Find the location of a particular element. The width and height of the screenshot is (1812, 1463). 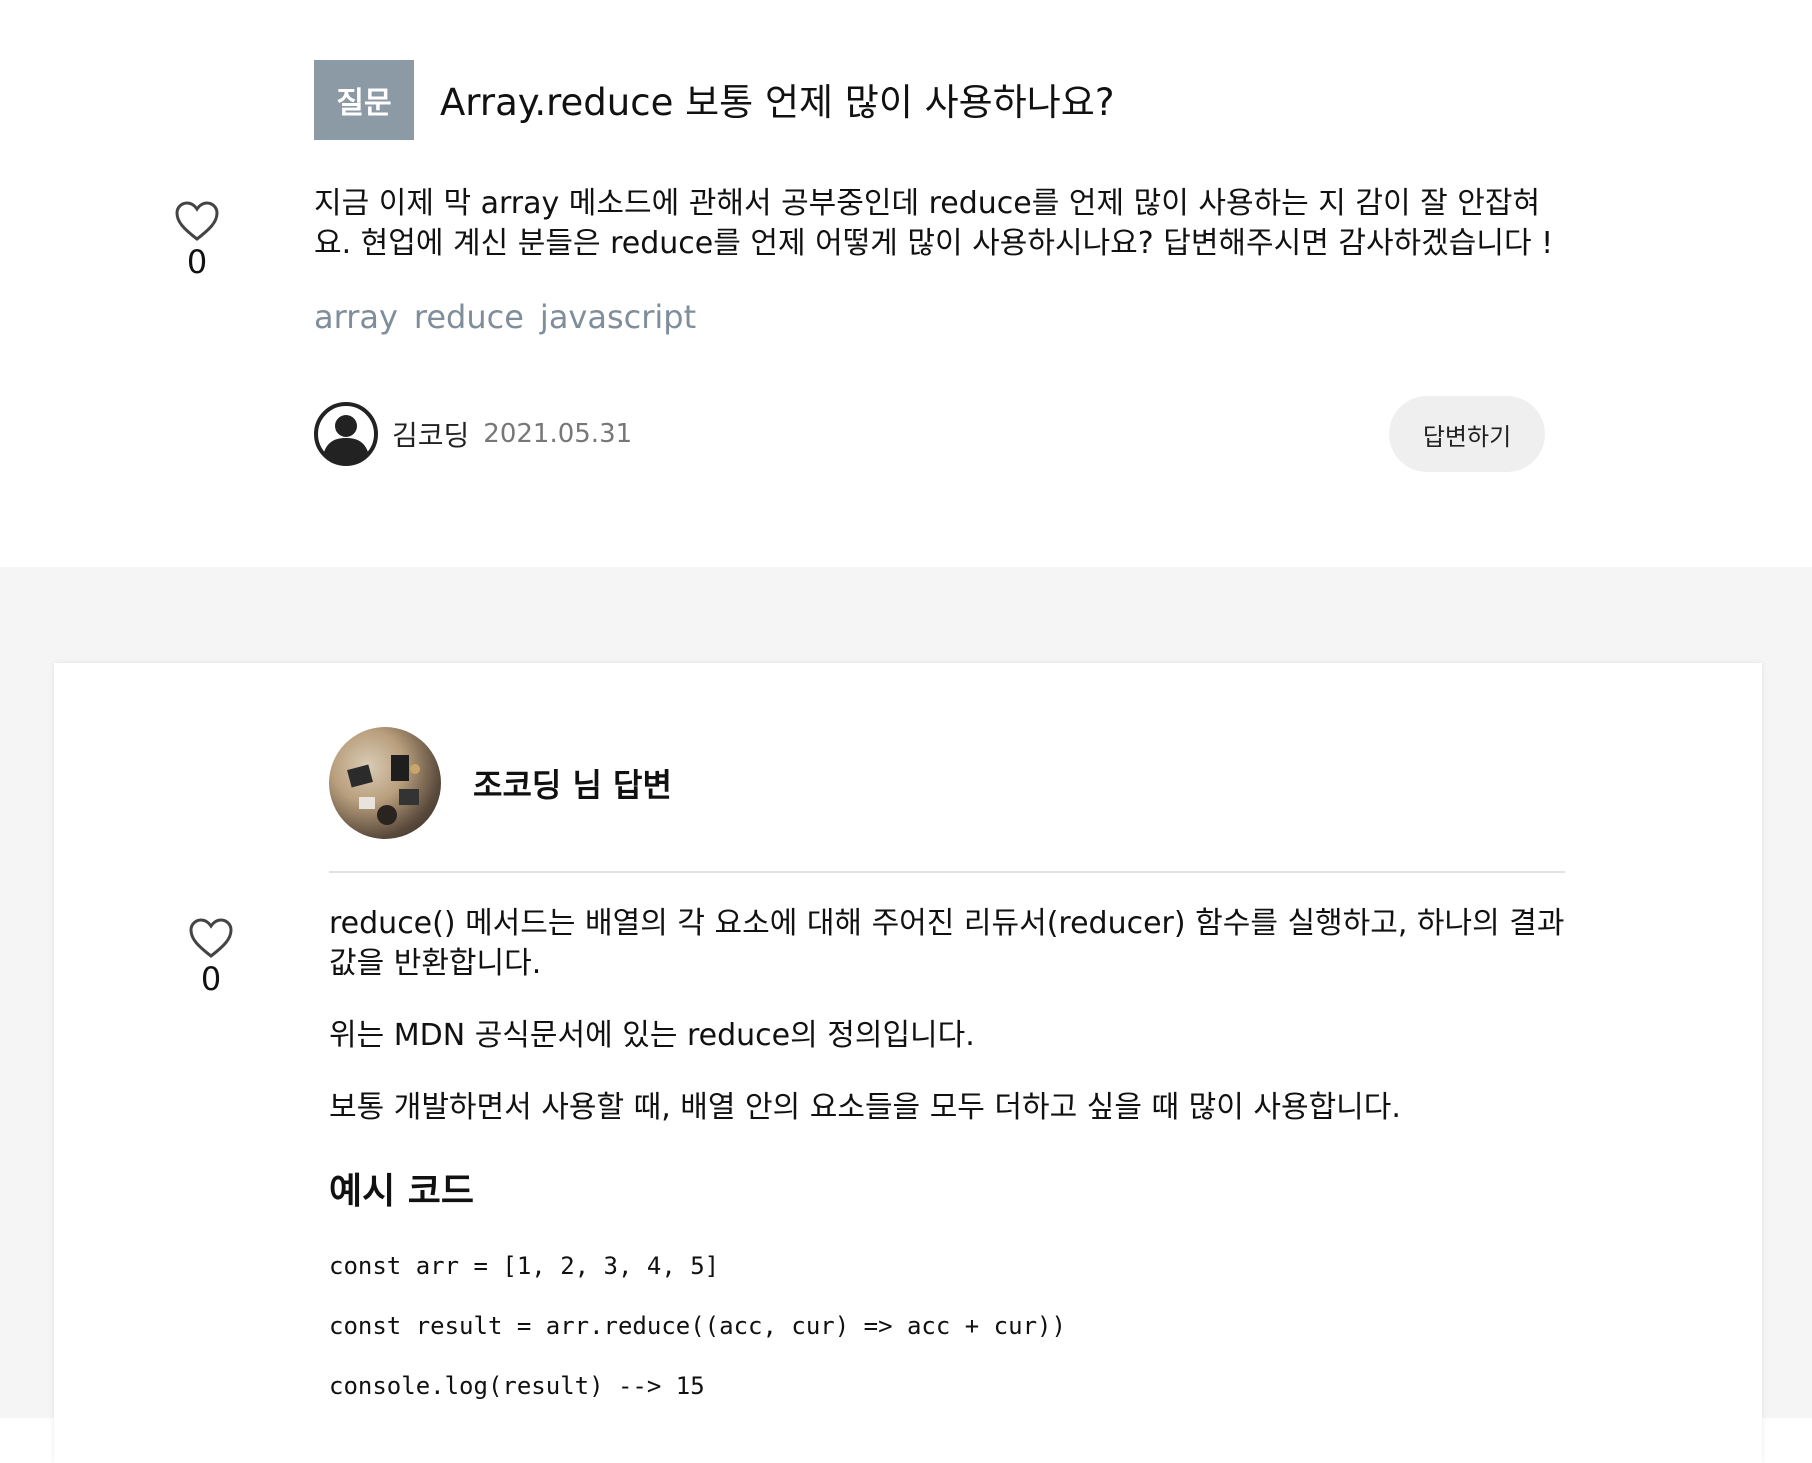

answer-header: 조코딩 님 답변 is located at coordinates (500, 783).